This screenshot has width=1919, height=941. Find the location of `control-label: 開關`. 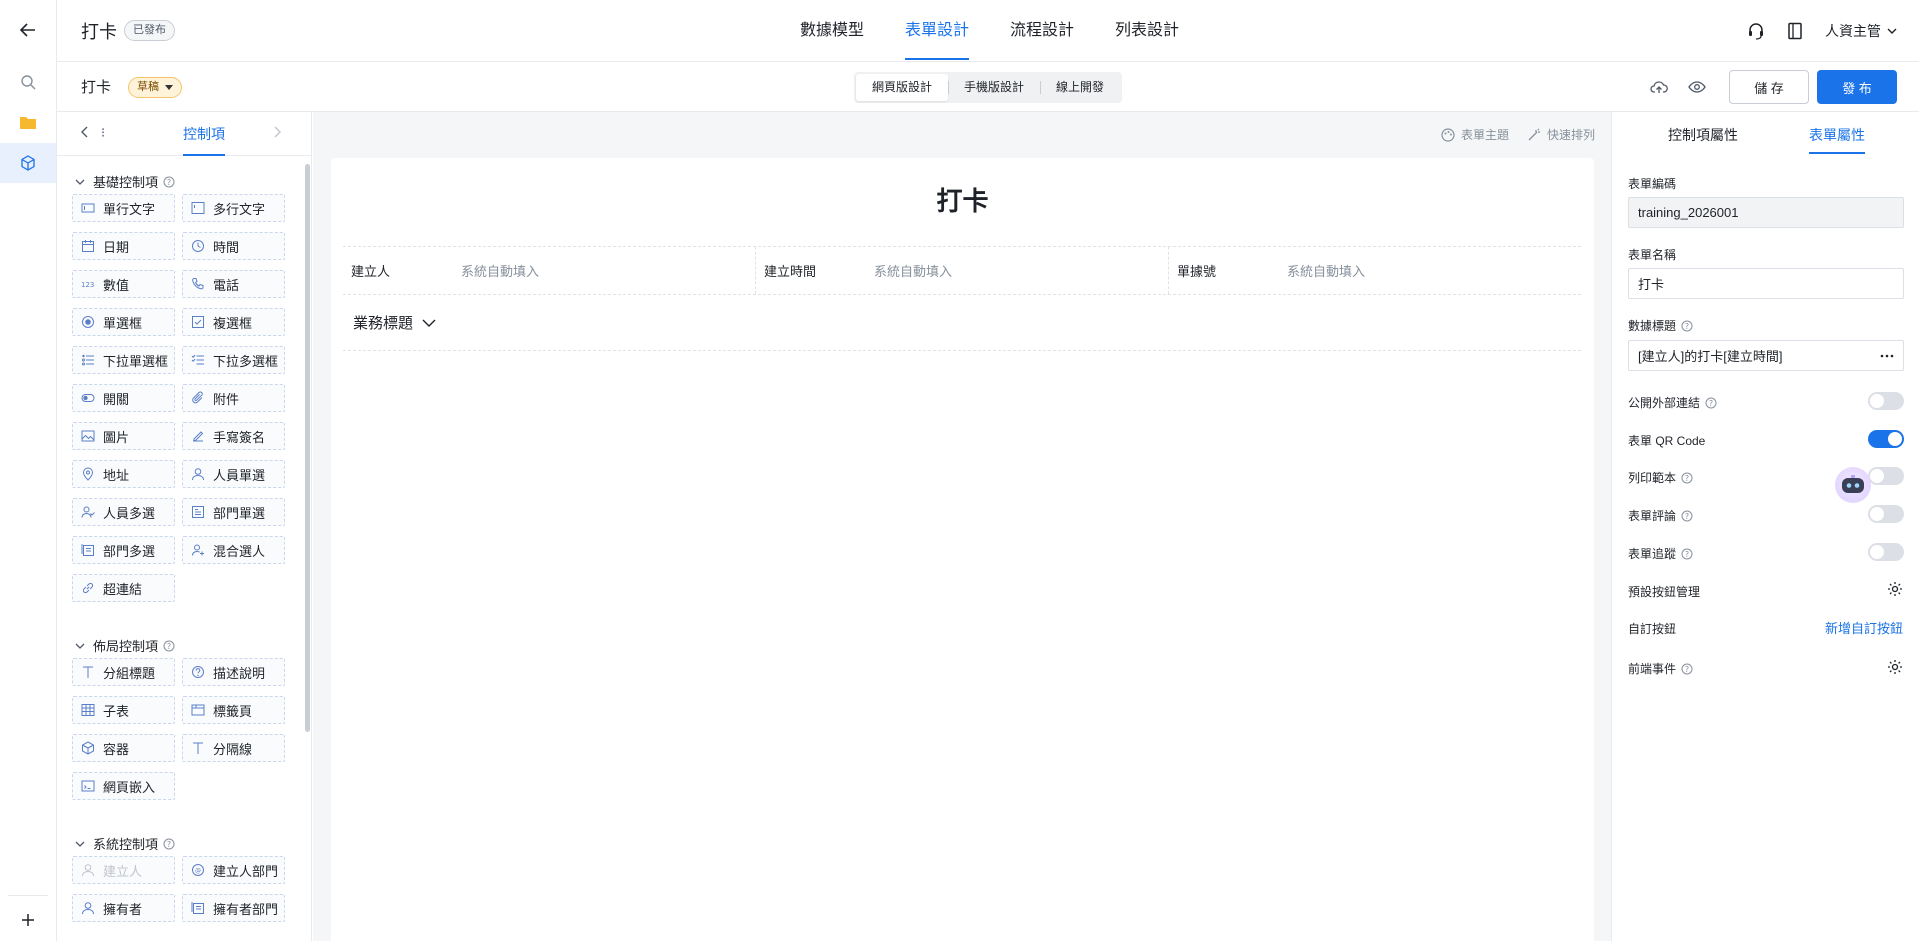

control-label: 開關 is located at coordinates (116, 399).